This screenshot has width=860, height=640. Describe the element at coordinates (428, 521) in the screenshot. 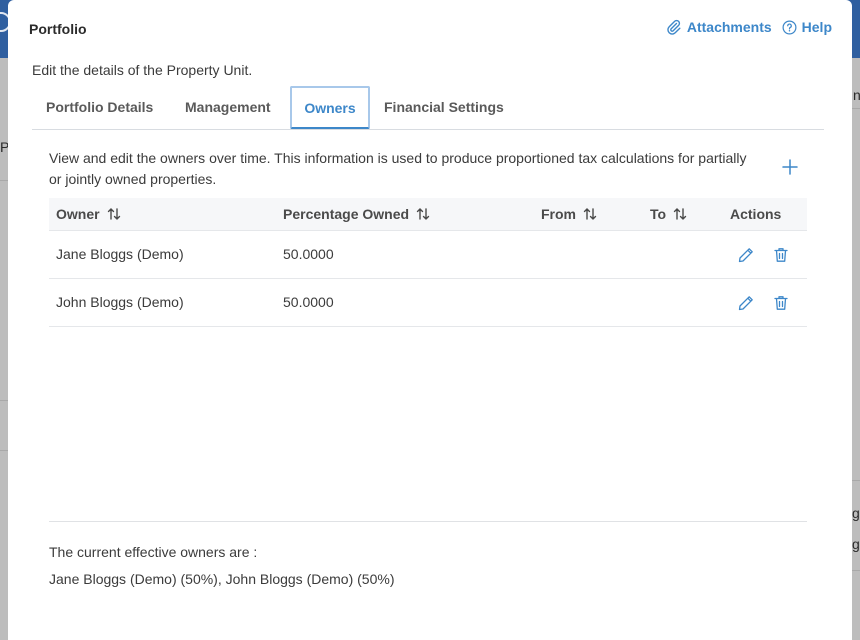

I see `divider` at that location.